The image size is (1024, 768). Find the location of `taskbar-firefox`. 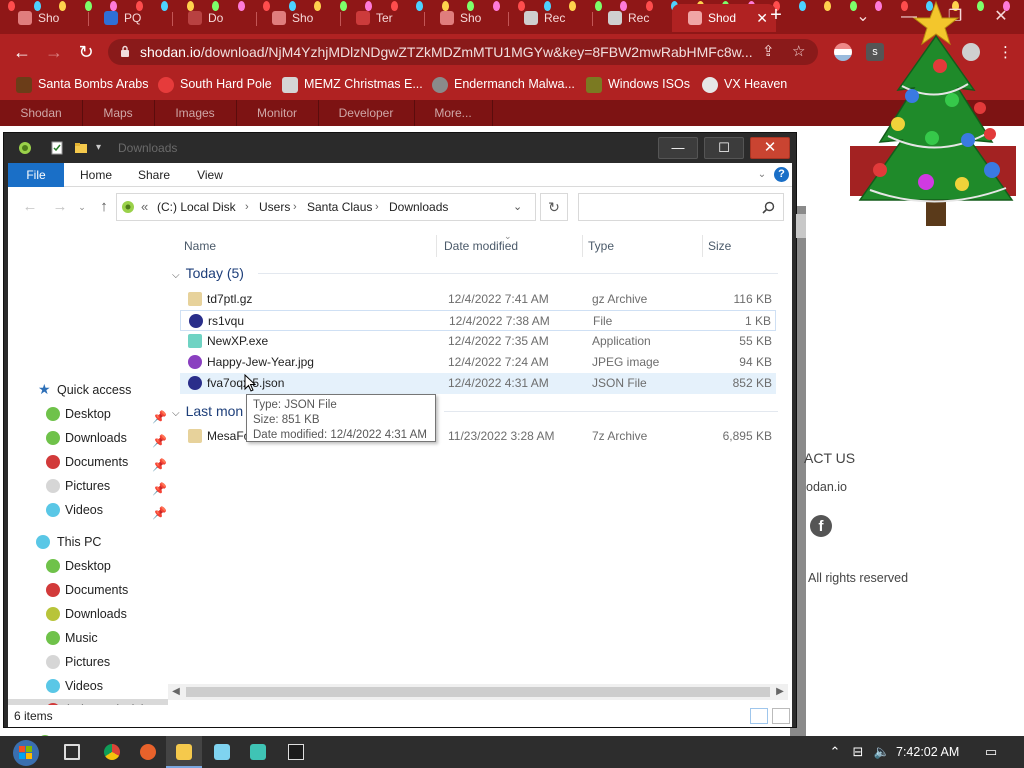

taskbar-firefox is located at coordinates (148, 752).